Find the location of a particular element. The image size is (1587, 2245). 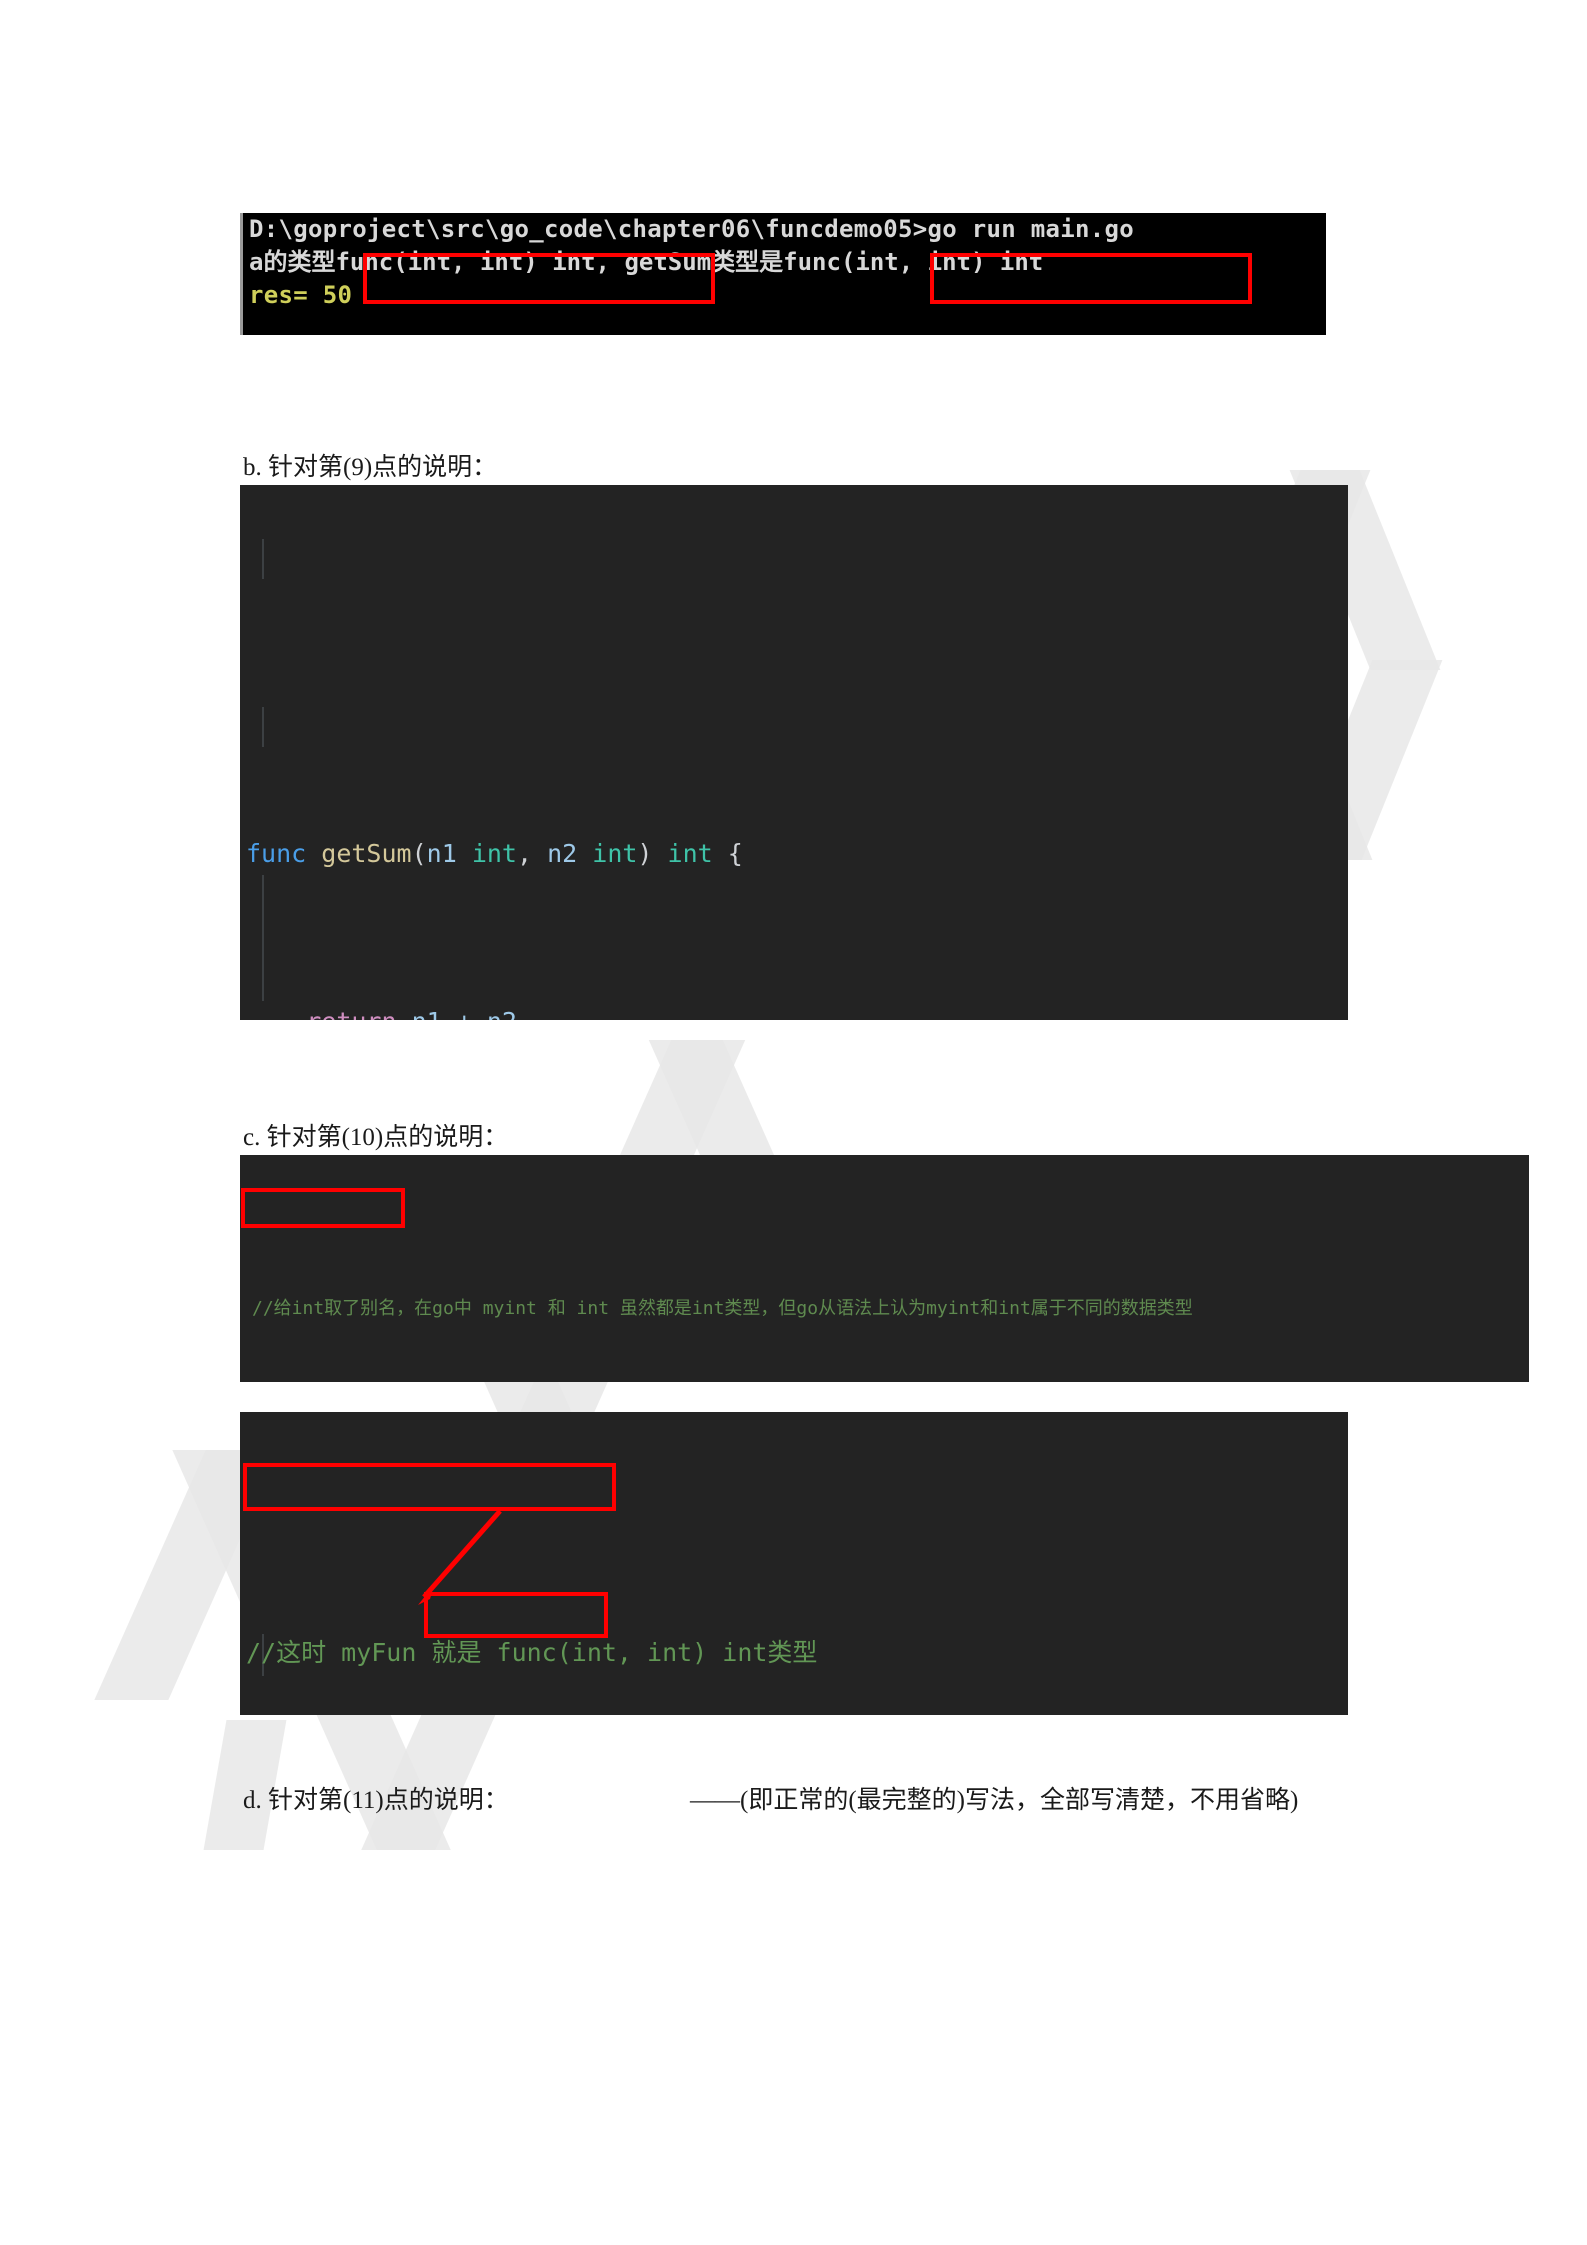

token-keyword-func: func is located at coordinates (276, 853).